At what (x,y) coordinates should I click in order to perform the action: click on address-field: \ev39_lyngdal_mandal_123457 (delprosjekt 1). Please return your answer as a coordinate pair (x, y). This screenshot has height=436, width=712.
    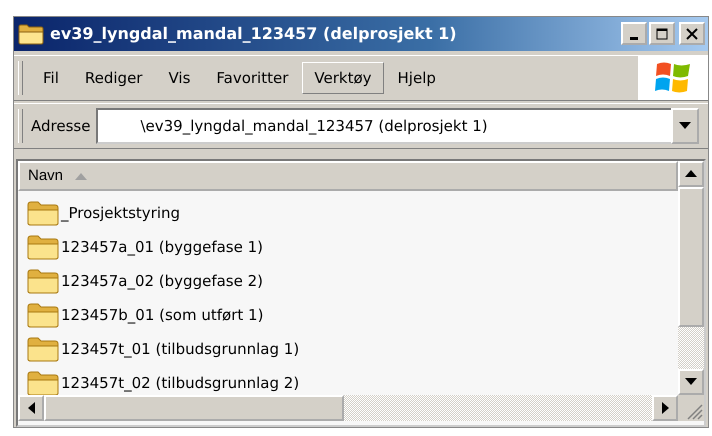
    Looking at the image, I should click on (383, 126).